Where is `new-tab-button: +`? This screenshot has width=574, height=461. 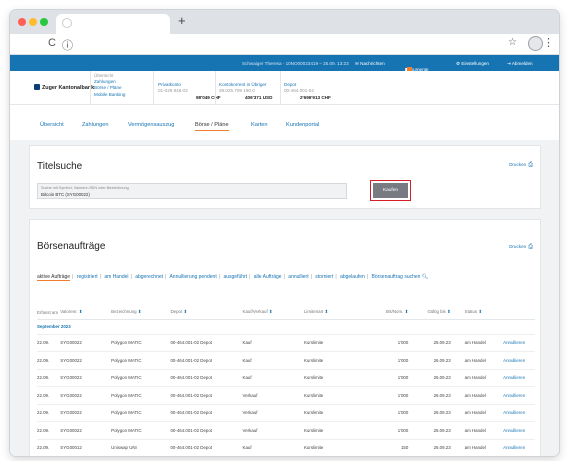 new-tab-button: + is located at coordinates (182, 20).